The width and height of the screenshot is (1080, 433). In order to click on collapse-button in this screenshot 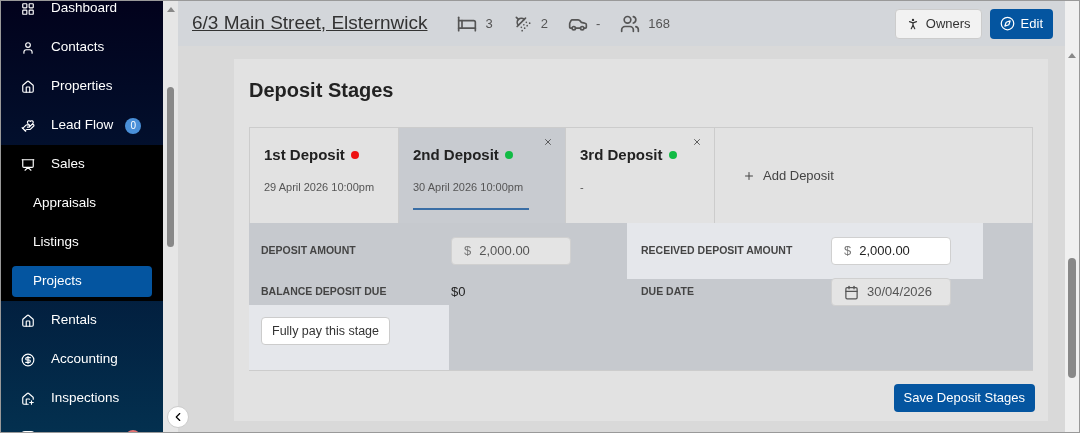, I will do `click(178, 417)`.